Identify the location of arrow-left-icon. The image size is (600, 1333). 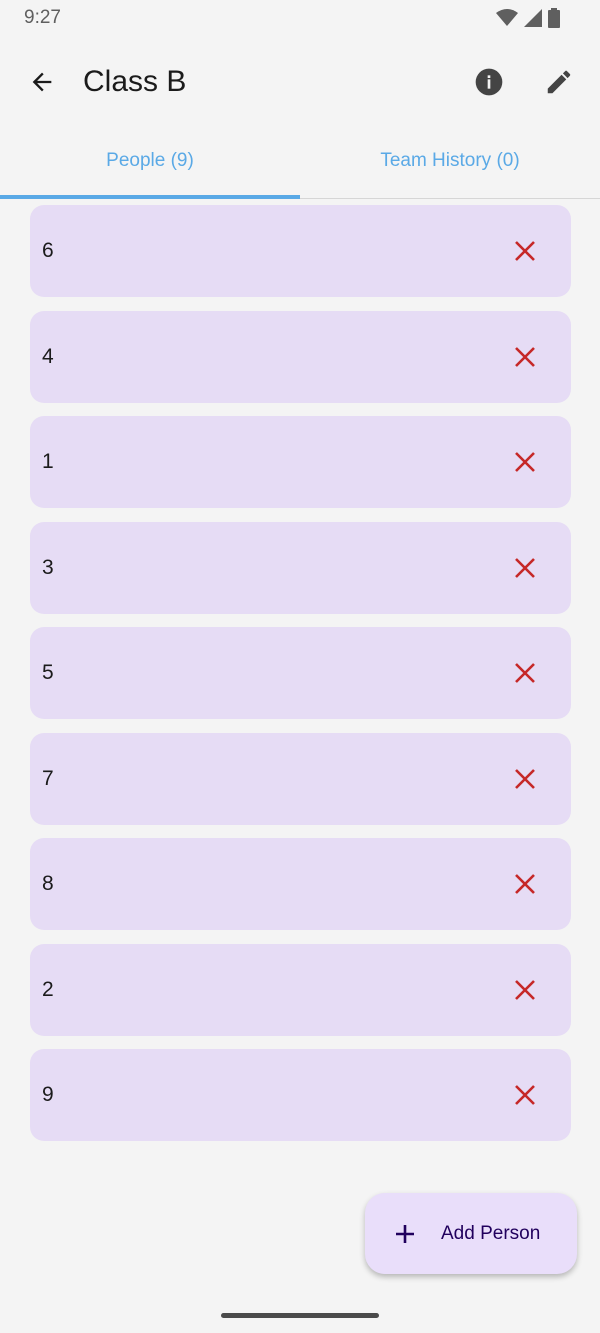
(42, 82).